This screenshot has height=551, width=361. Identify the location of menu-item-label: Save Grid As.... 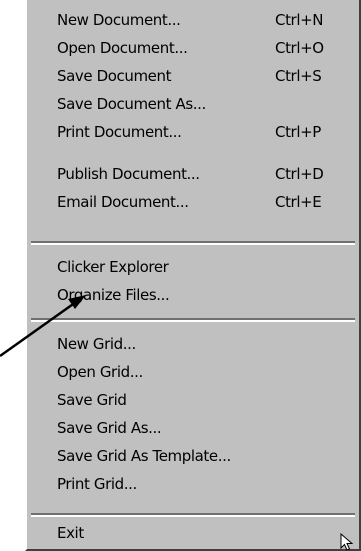
(109, 428).